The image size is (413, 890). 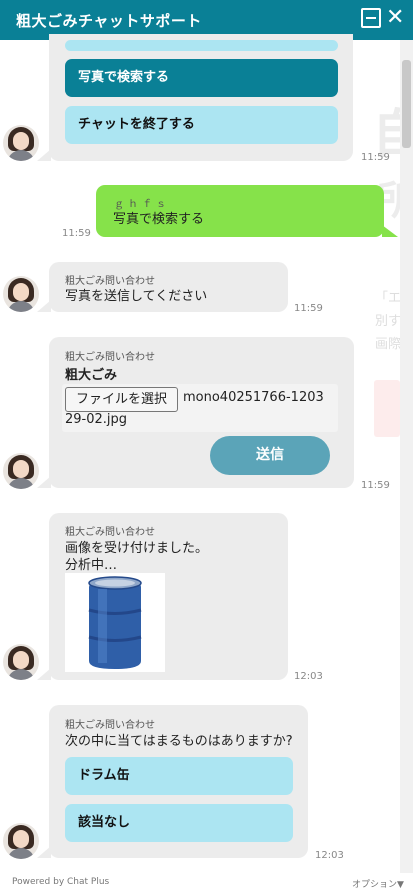 I want to click on bot-message-text: 画像を受け付けました。, so click(x=137, y=548).